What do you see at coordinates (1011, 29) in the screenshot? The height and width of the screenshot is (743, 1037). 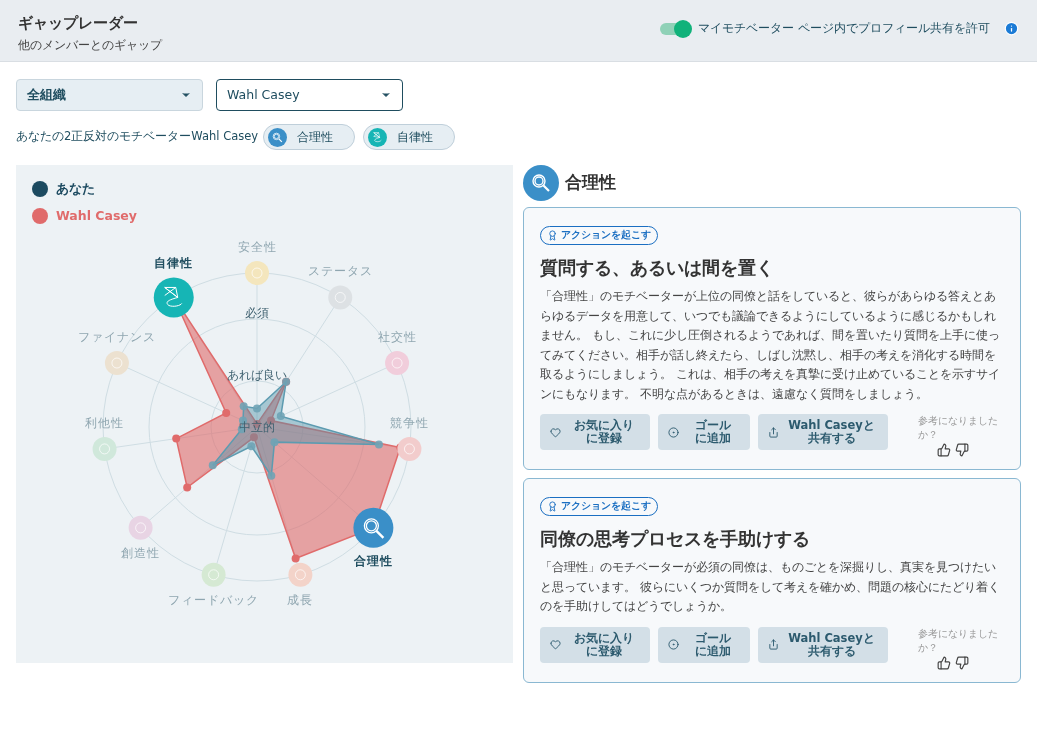 I see `info-icon` at bounding box center [1011, 29].